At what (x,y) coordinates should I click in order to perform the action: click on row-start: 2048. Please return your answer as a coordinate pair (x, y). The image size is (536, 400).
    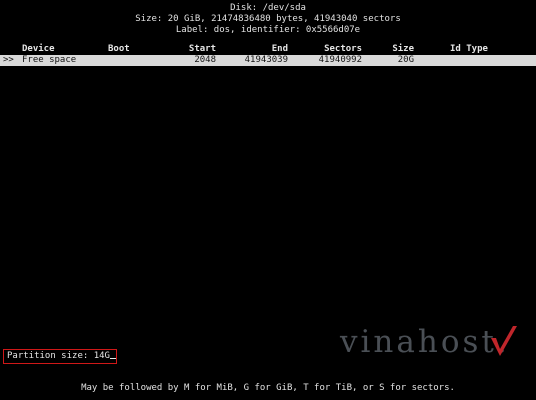
    Looking at the image, I should click on (205, 60).